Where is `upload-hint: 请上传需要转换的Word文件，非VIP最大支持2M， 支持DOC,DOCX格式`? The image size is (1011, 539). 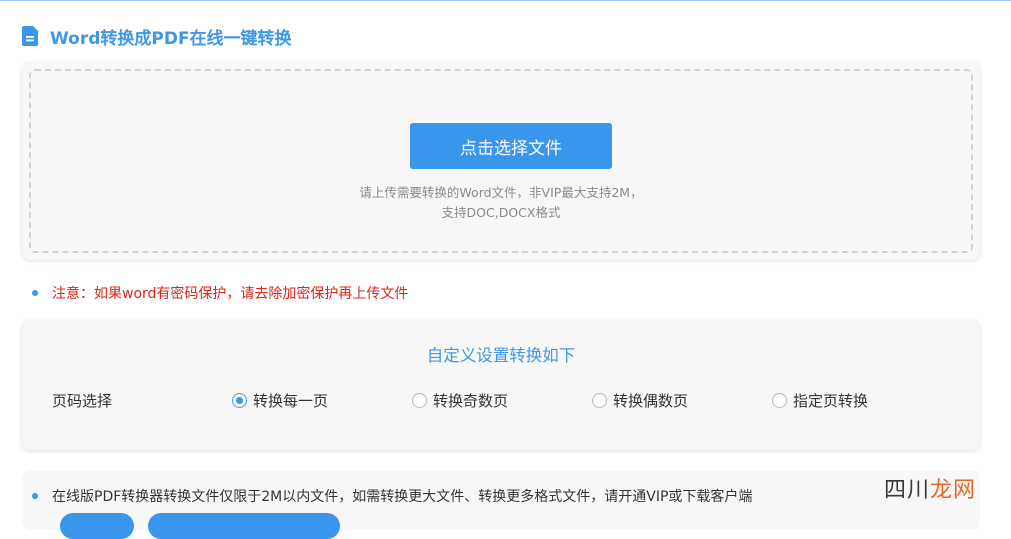 upload-hint: 请上传需要转换的Word文件，非VIP最大支持2M， 支持DOC,DOCX格式 is located at coordinates (501, 203).